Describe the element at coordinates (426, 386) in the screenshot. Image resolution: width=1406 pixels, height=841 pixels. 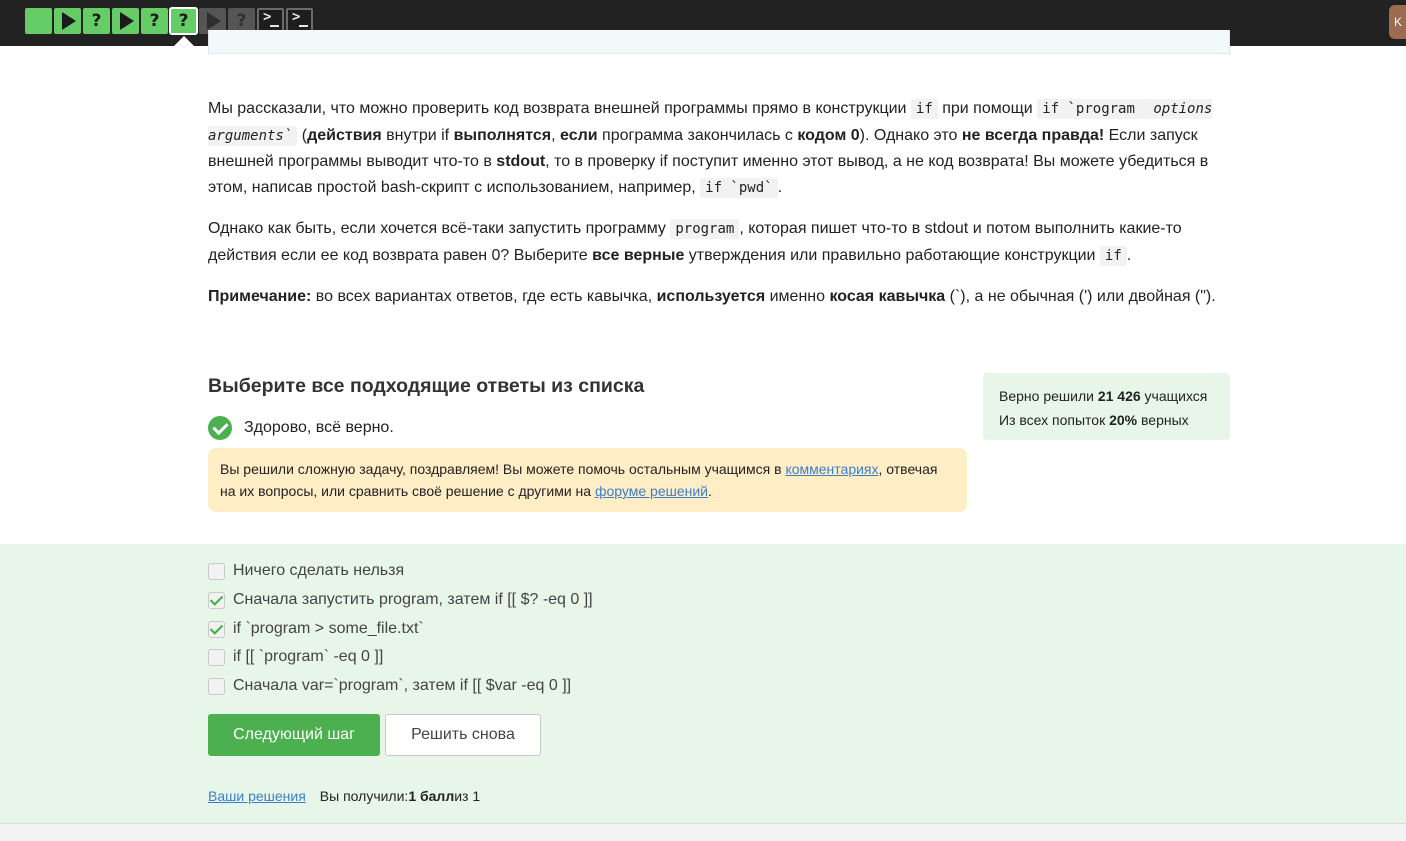
I see `quiz-title: Выберите все подходящие ответы из списка` at that location.